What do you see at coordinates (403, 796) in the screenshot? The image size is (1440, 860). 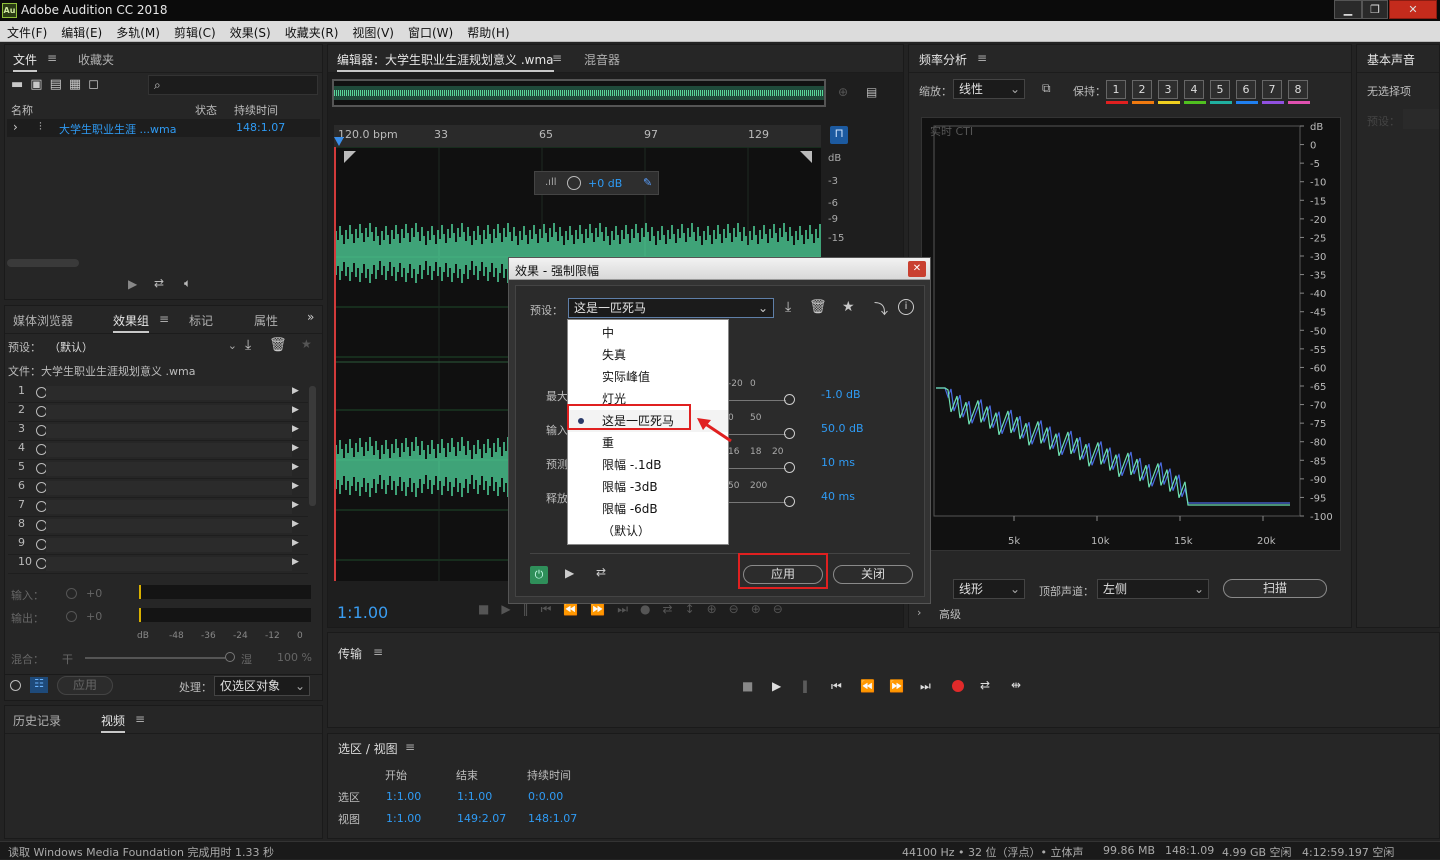 I see `selection-start: 1:1.00` at bounding box center [403, 796].